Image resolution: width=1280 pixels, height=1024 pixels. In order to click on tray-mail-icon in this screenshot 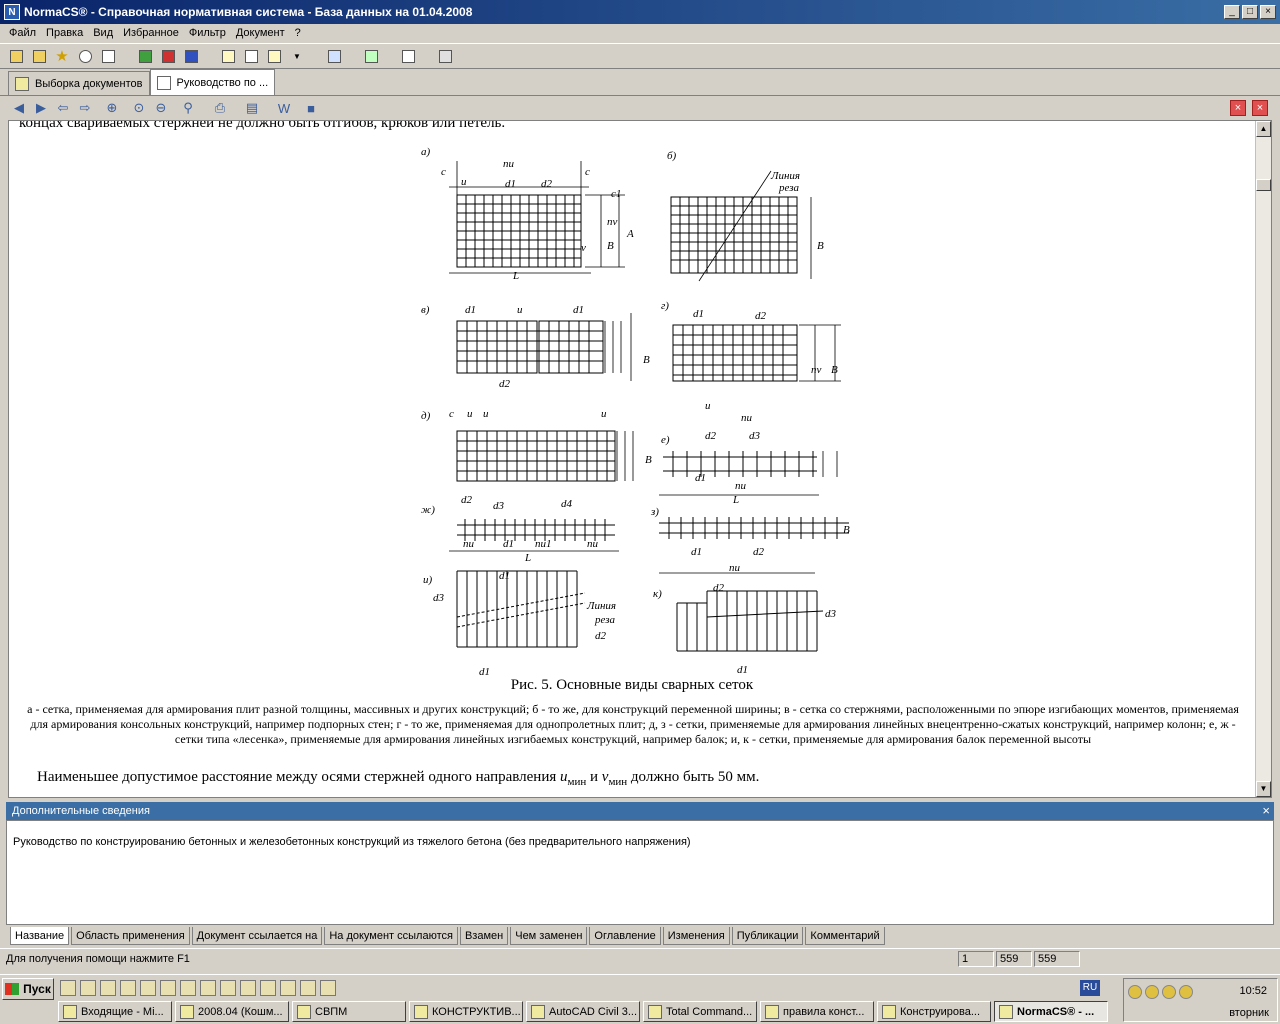, I will do `click(1135, 992)`.